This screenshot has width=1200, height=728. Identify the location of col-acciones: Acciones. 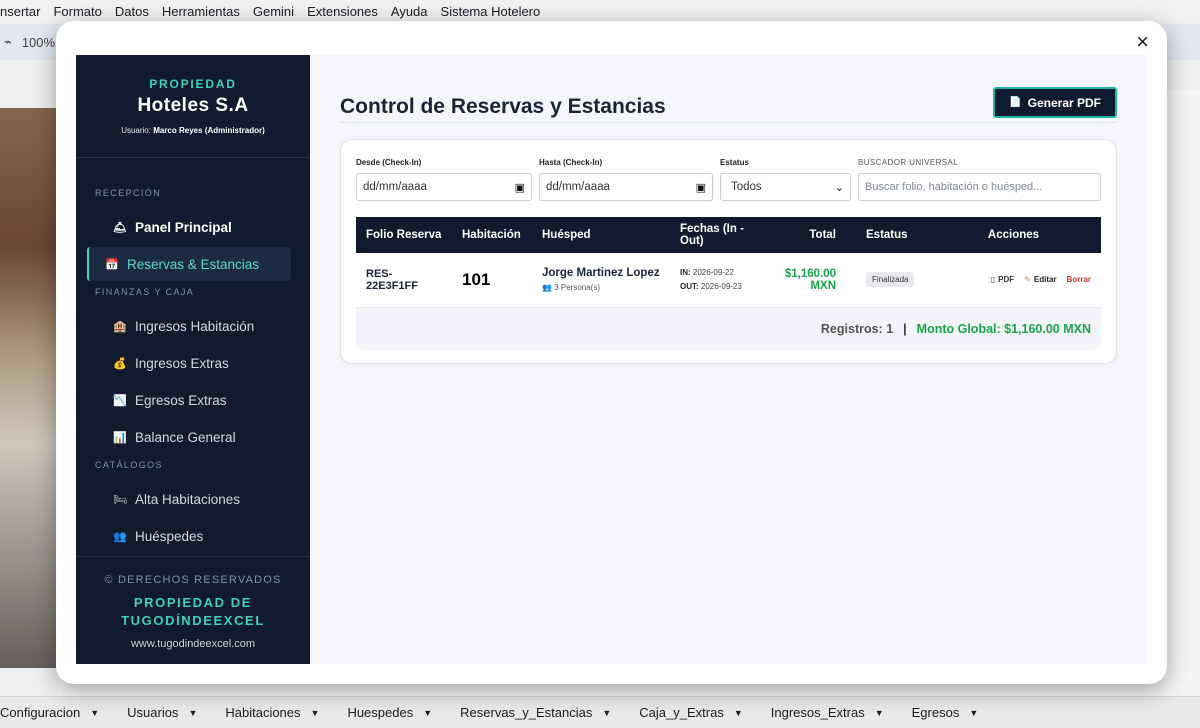
(1013, 235).